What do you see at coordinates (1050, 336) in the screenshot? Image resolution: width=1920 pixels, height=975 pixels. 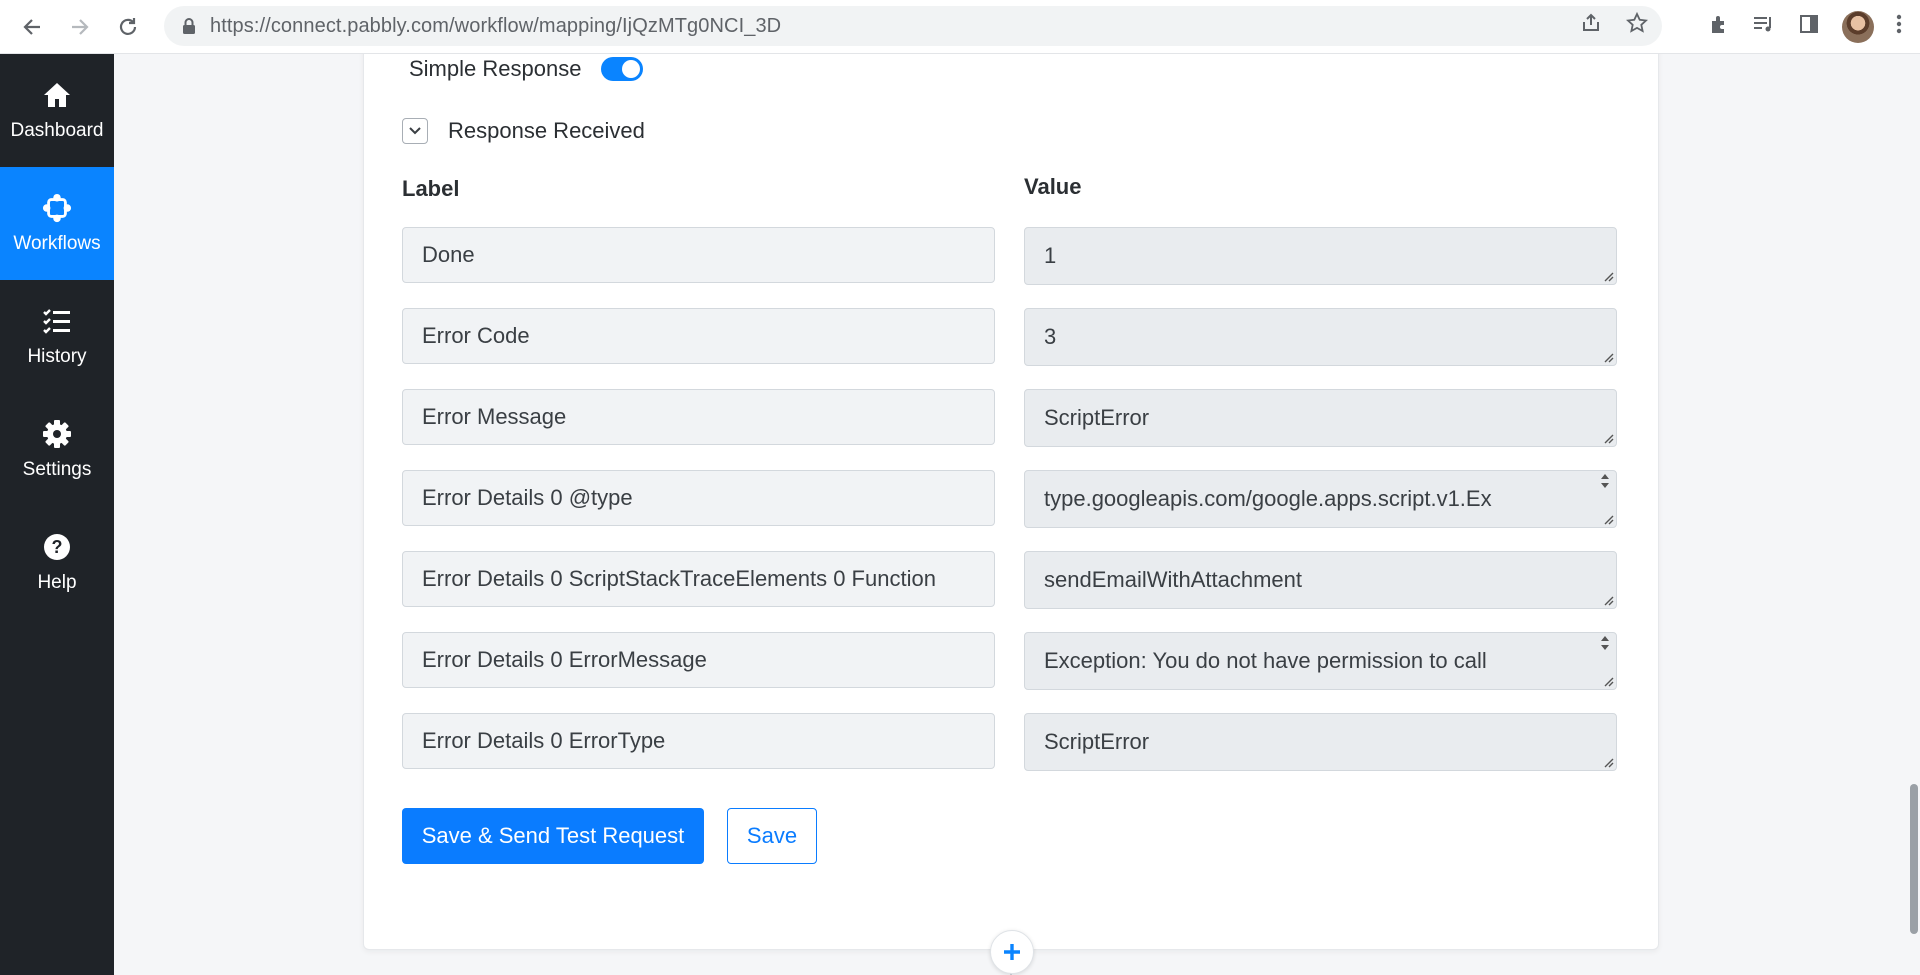 I see `value-text: 3` at bounding box center [1050, 336].